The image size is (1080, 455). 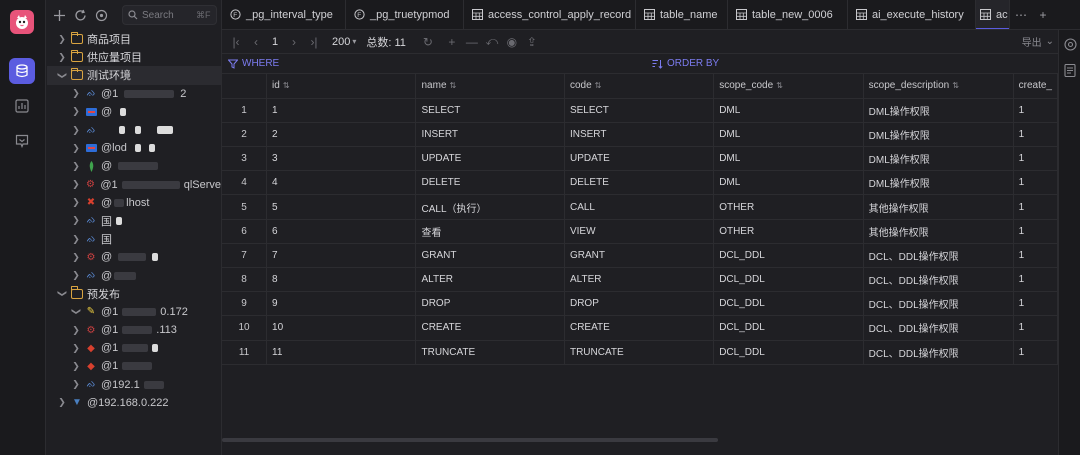 What do you see at coordinates (134, 39) in the screenshot?
I see `tree-folder-goods: ❯ 商品项目` at bounding box center [134, 39].